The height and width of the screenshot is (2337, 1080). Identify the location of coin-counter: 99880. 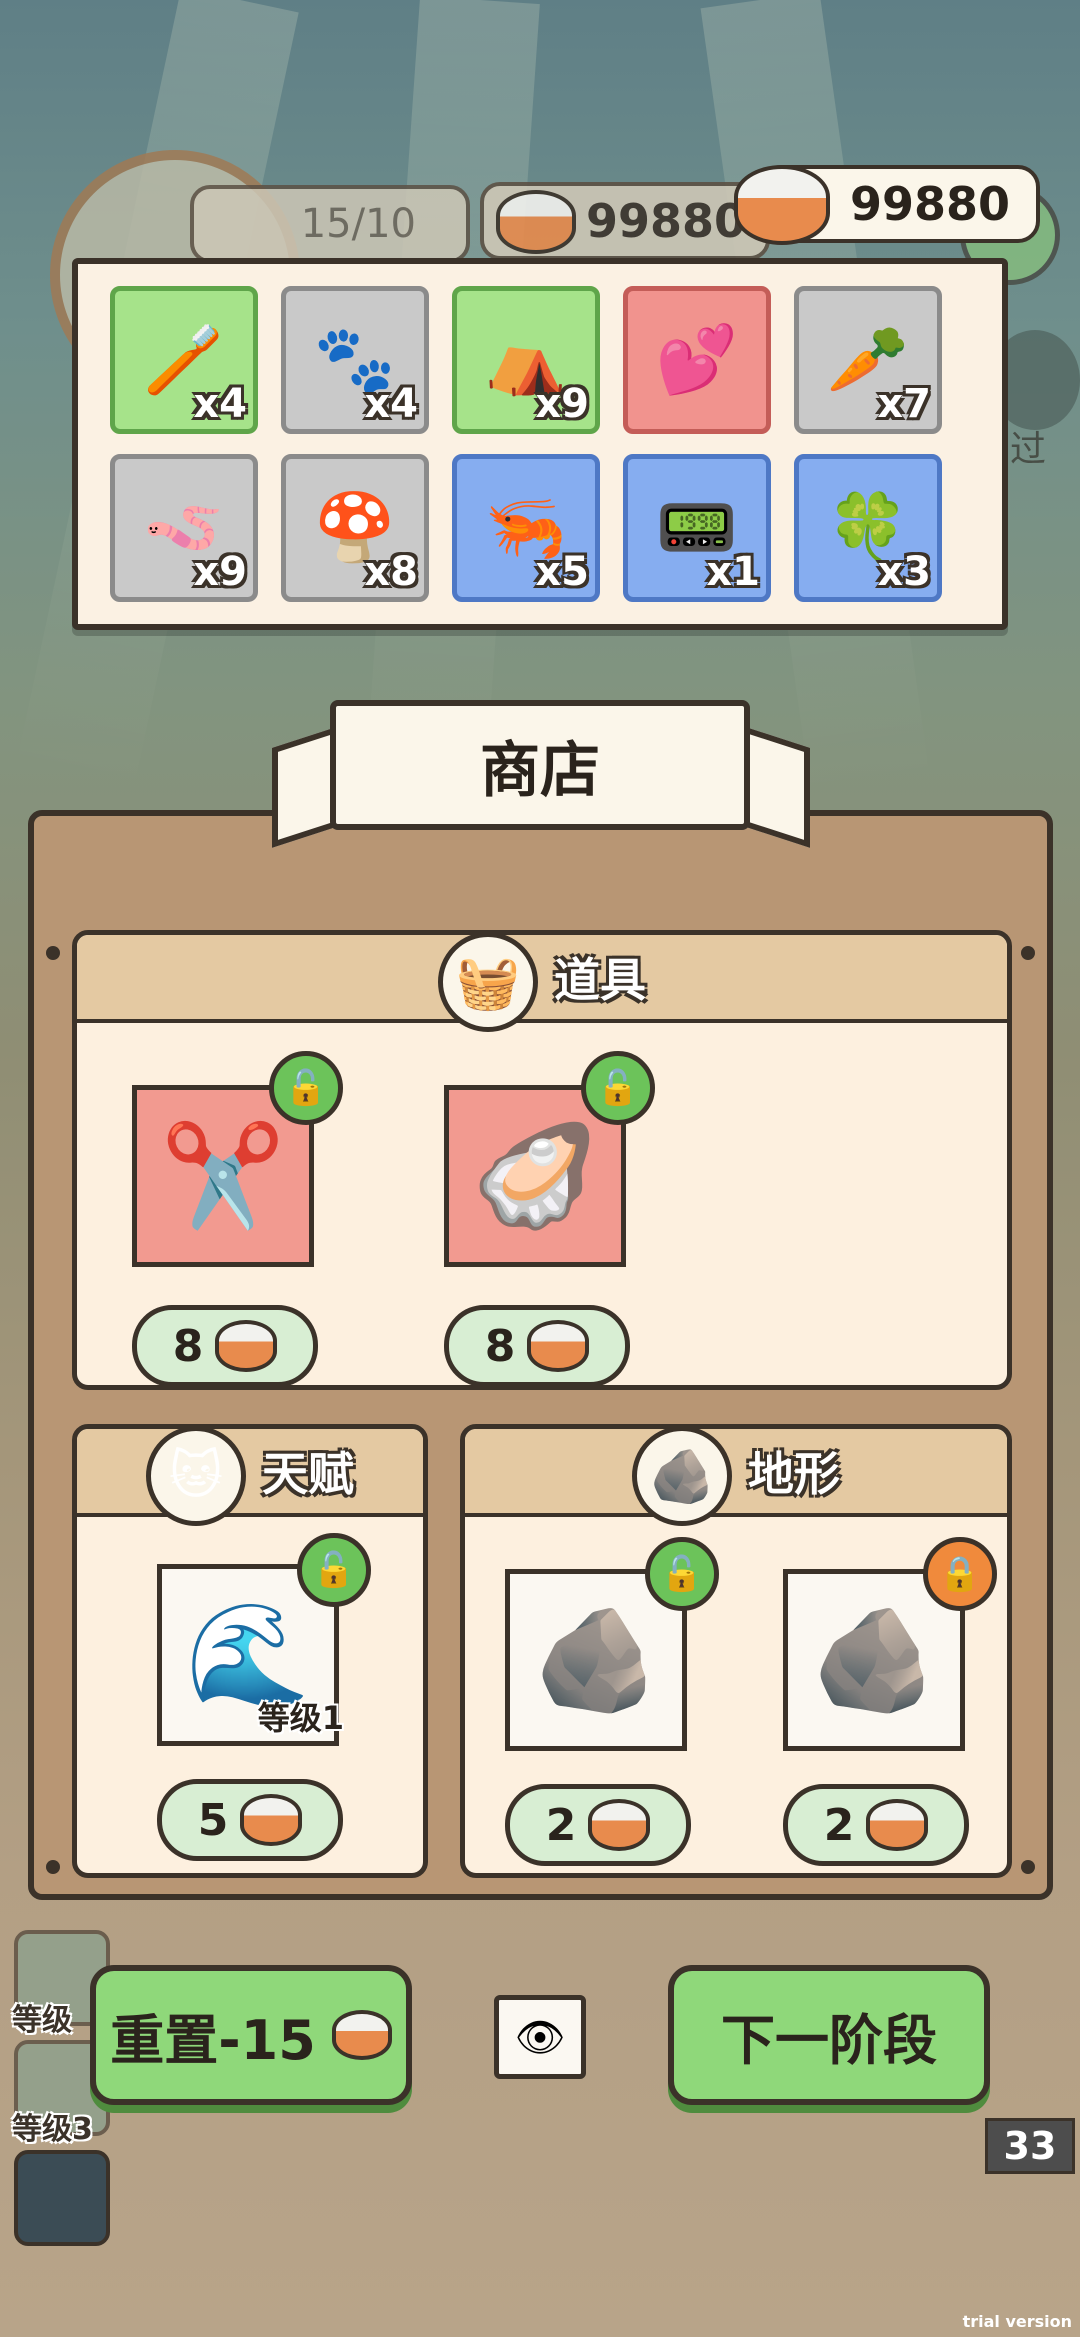
(887, 205).